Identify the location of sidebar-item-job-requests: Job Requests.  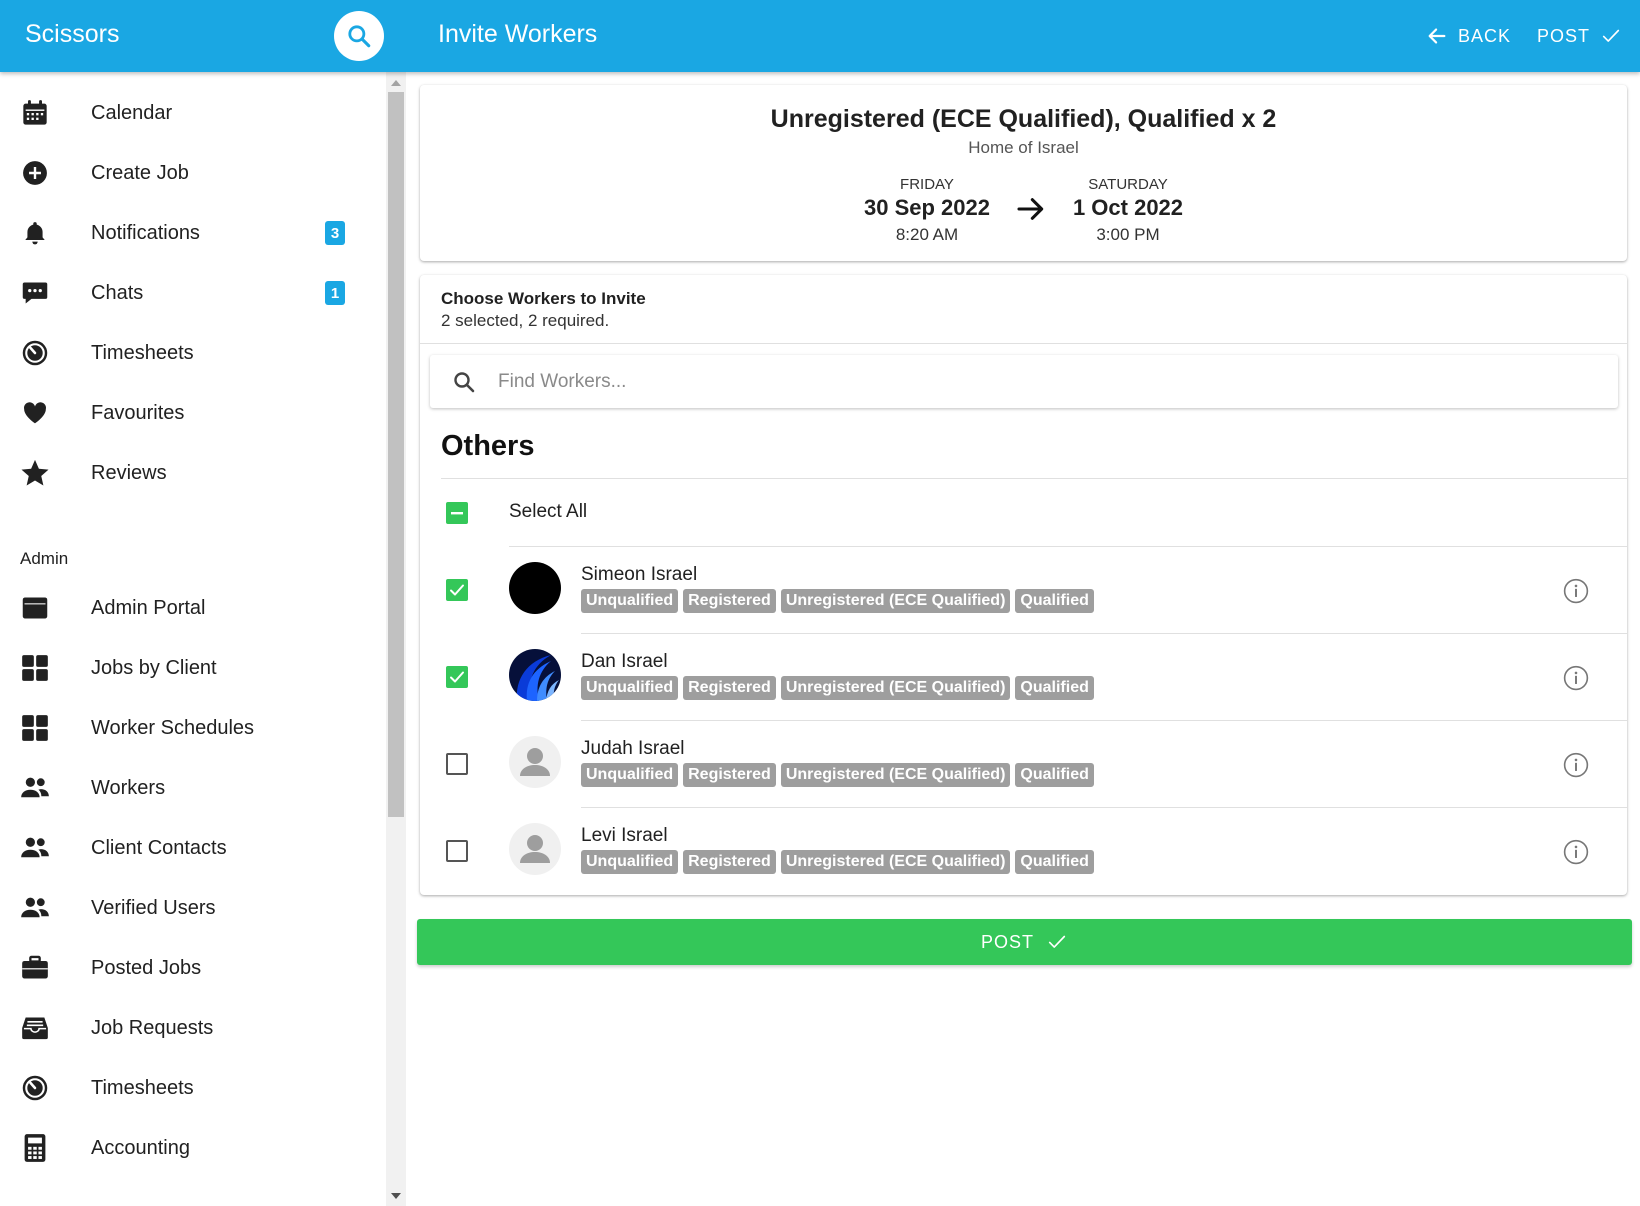
(193, 1028).